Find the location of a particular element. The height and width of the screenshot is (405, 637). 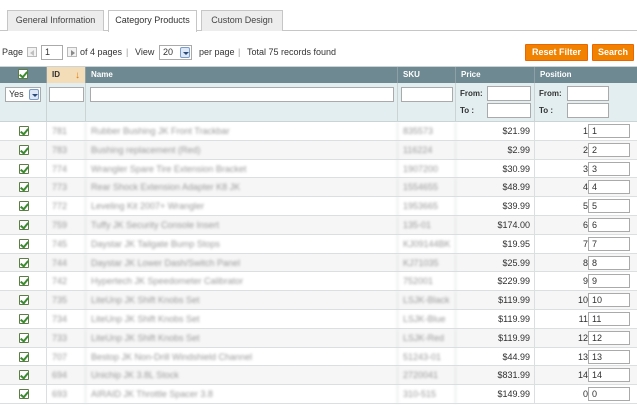

row-id: 744 is located at coordinates (66, 263).